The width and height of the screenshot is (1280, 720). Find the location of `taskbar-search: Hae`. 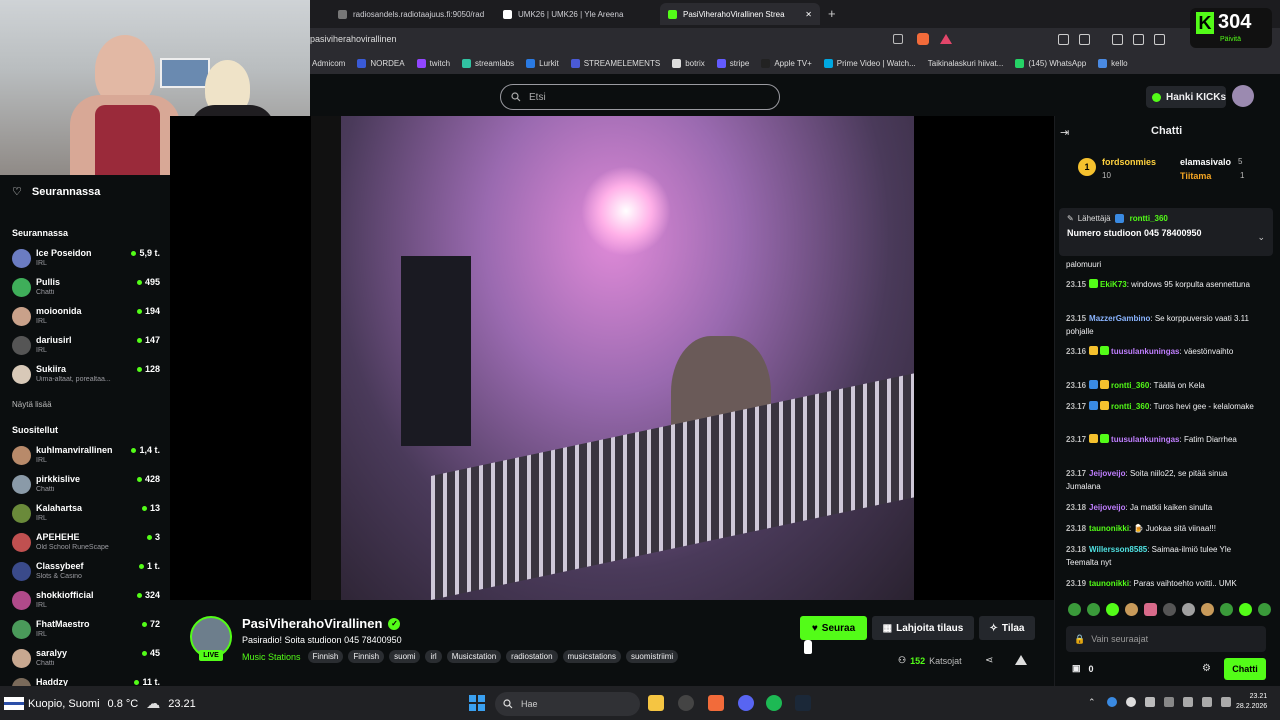

taskbar-search: Hae is located at coordinates (567, 704).